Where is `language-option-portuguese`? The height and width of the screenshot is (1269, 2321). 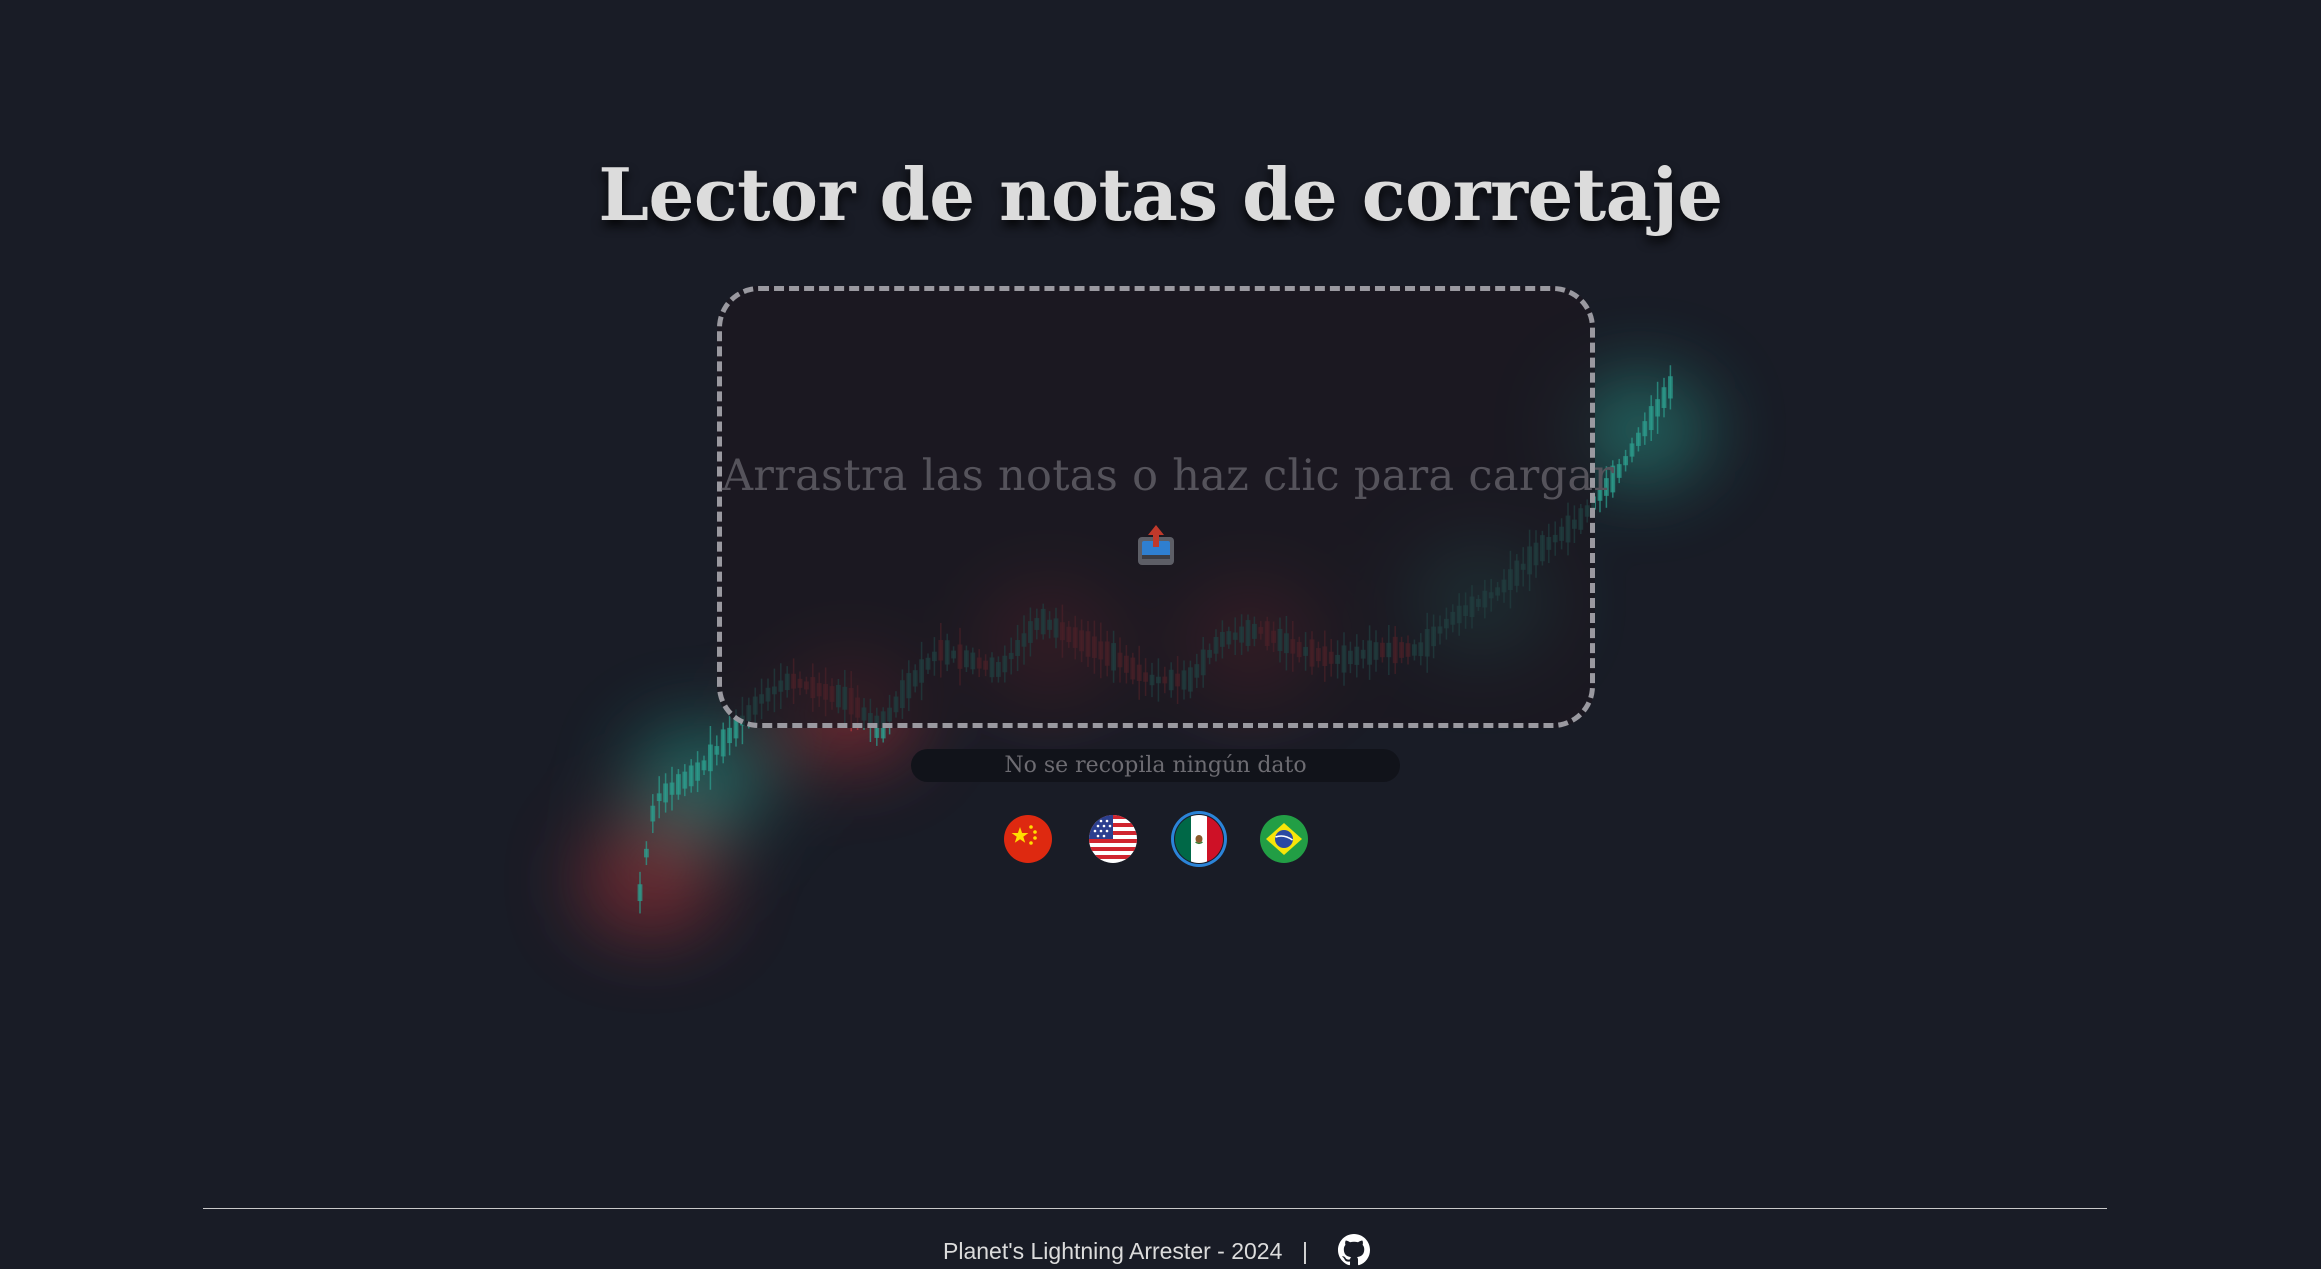 language-option-portuguese is located at coordinates (1284, 839).